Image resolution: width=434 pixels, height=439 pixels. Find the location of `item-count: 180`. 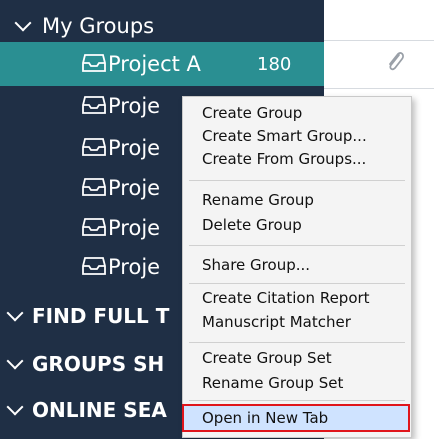

item-count: 180 is located at coordinates (274, 64).